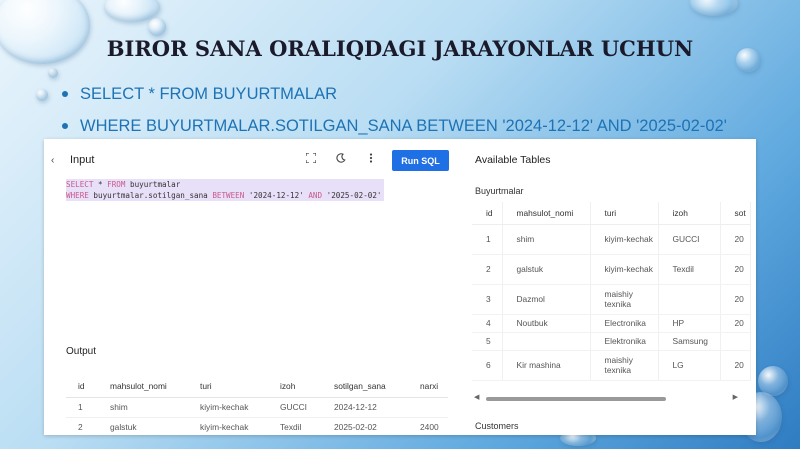 Image resolution: width=800 pixels, height=449 pixels. What do you see at coordinates (497, 426) in the screenshot?
I see `table-name-customers: Customers` at bounding box center [497, 426].